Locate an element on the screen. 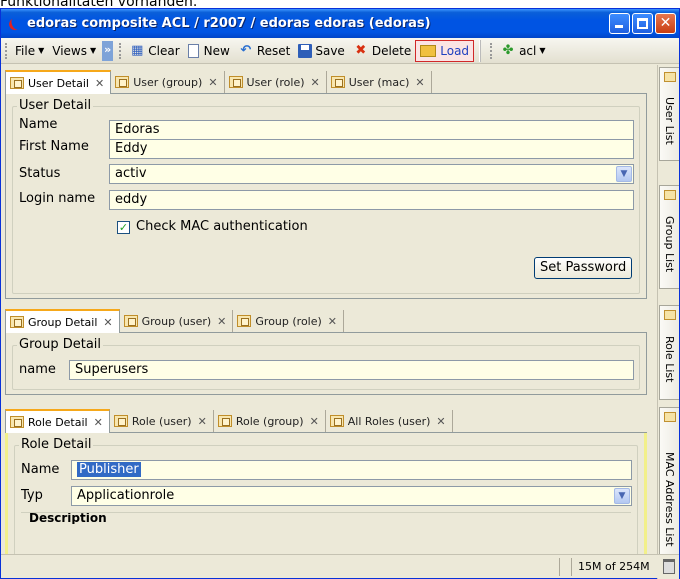 The image size is (680, 579). tab-group-detail: Group Detail ✕ is located at coordinates (62, 321).